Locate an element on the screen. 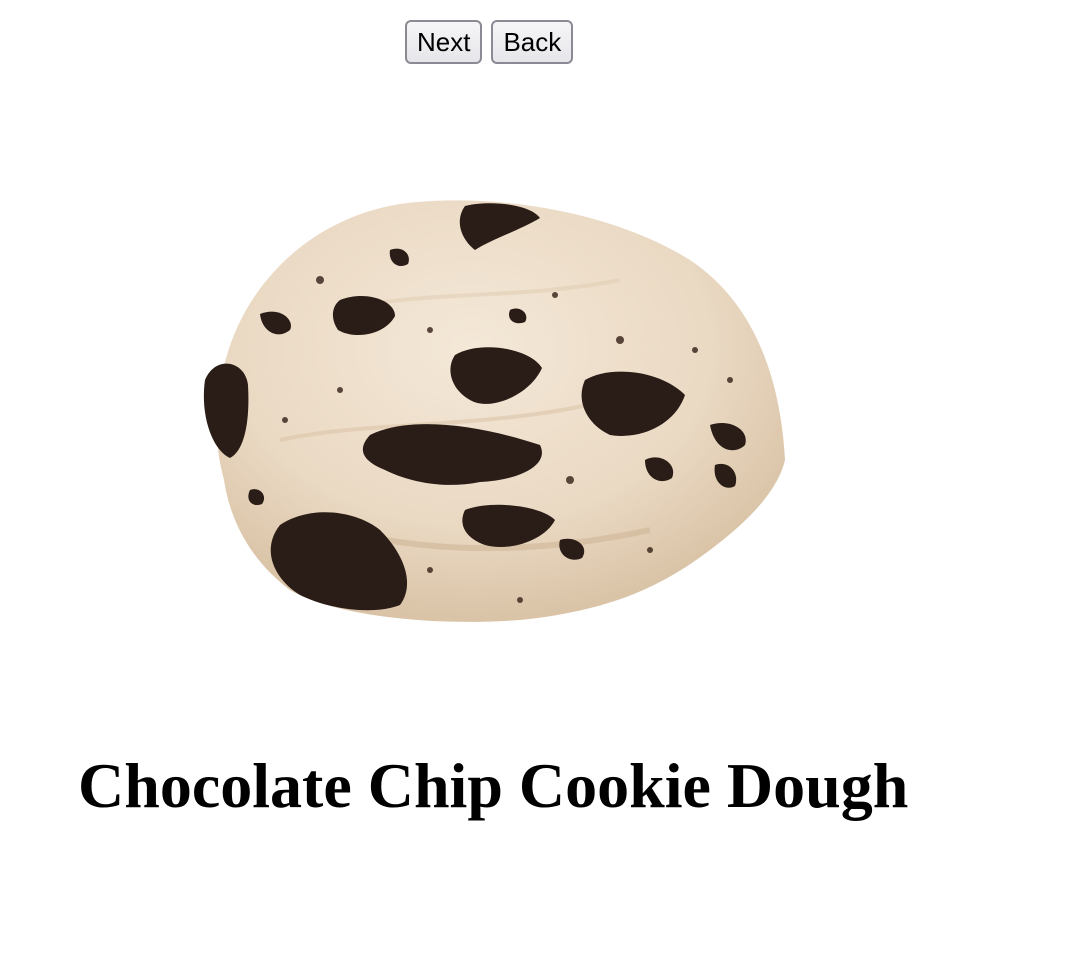  nav-buttons: Next Back is located at coordinates (489, 42).